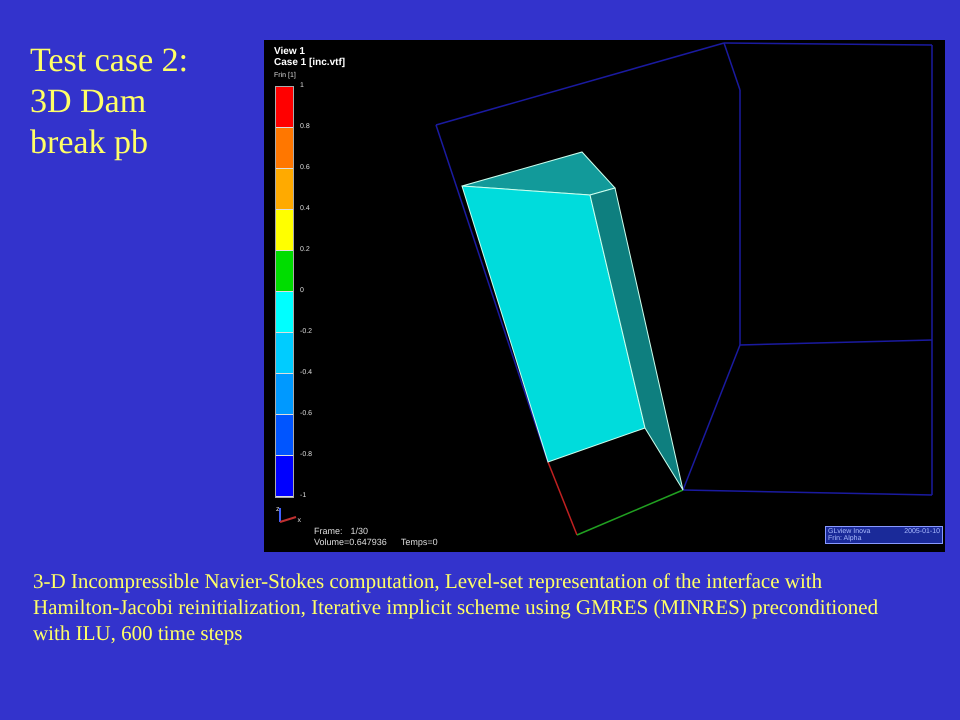 The image size is (960, 720). What do you see at coordinates (419, 542) in the screenshot?
I see `temps-value: Temps=0` at bounding box center [419, 542].